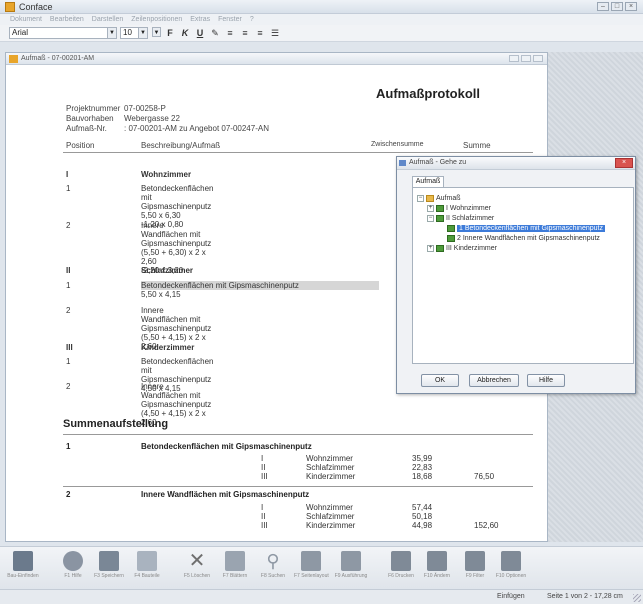  I want to click on components-button: F4 Bauteile, so click(147, 569).